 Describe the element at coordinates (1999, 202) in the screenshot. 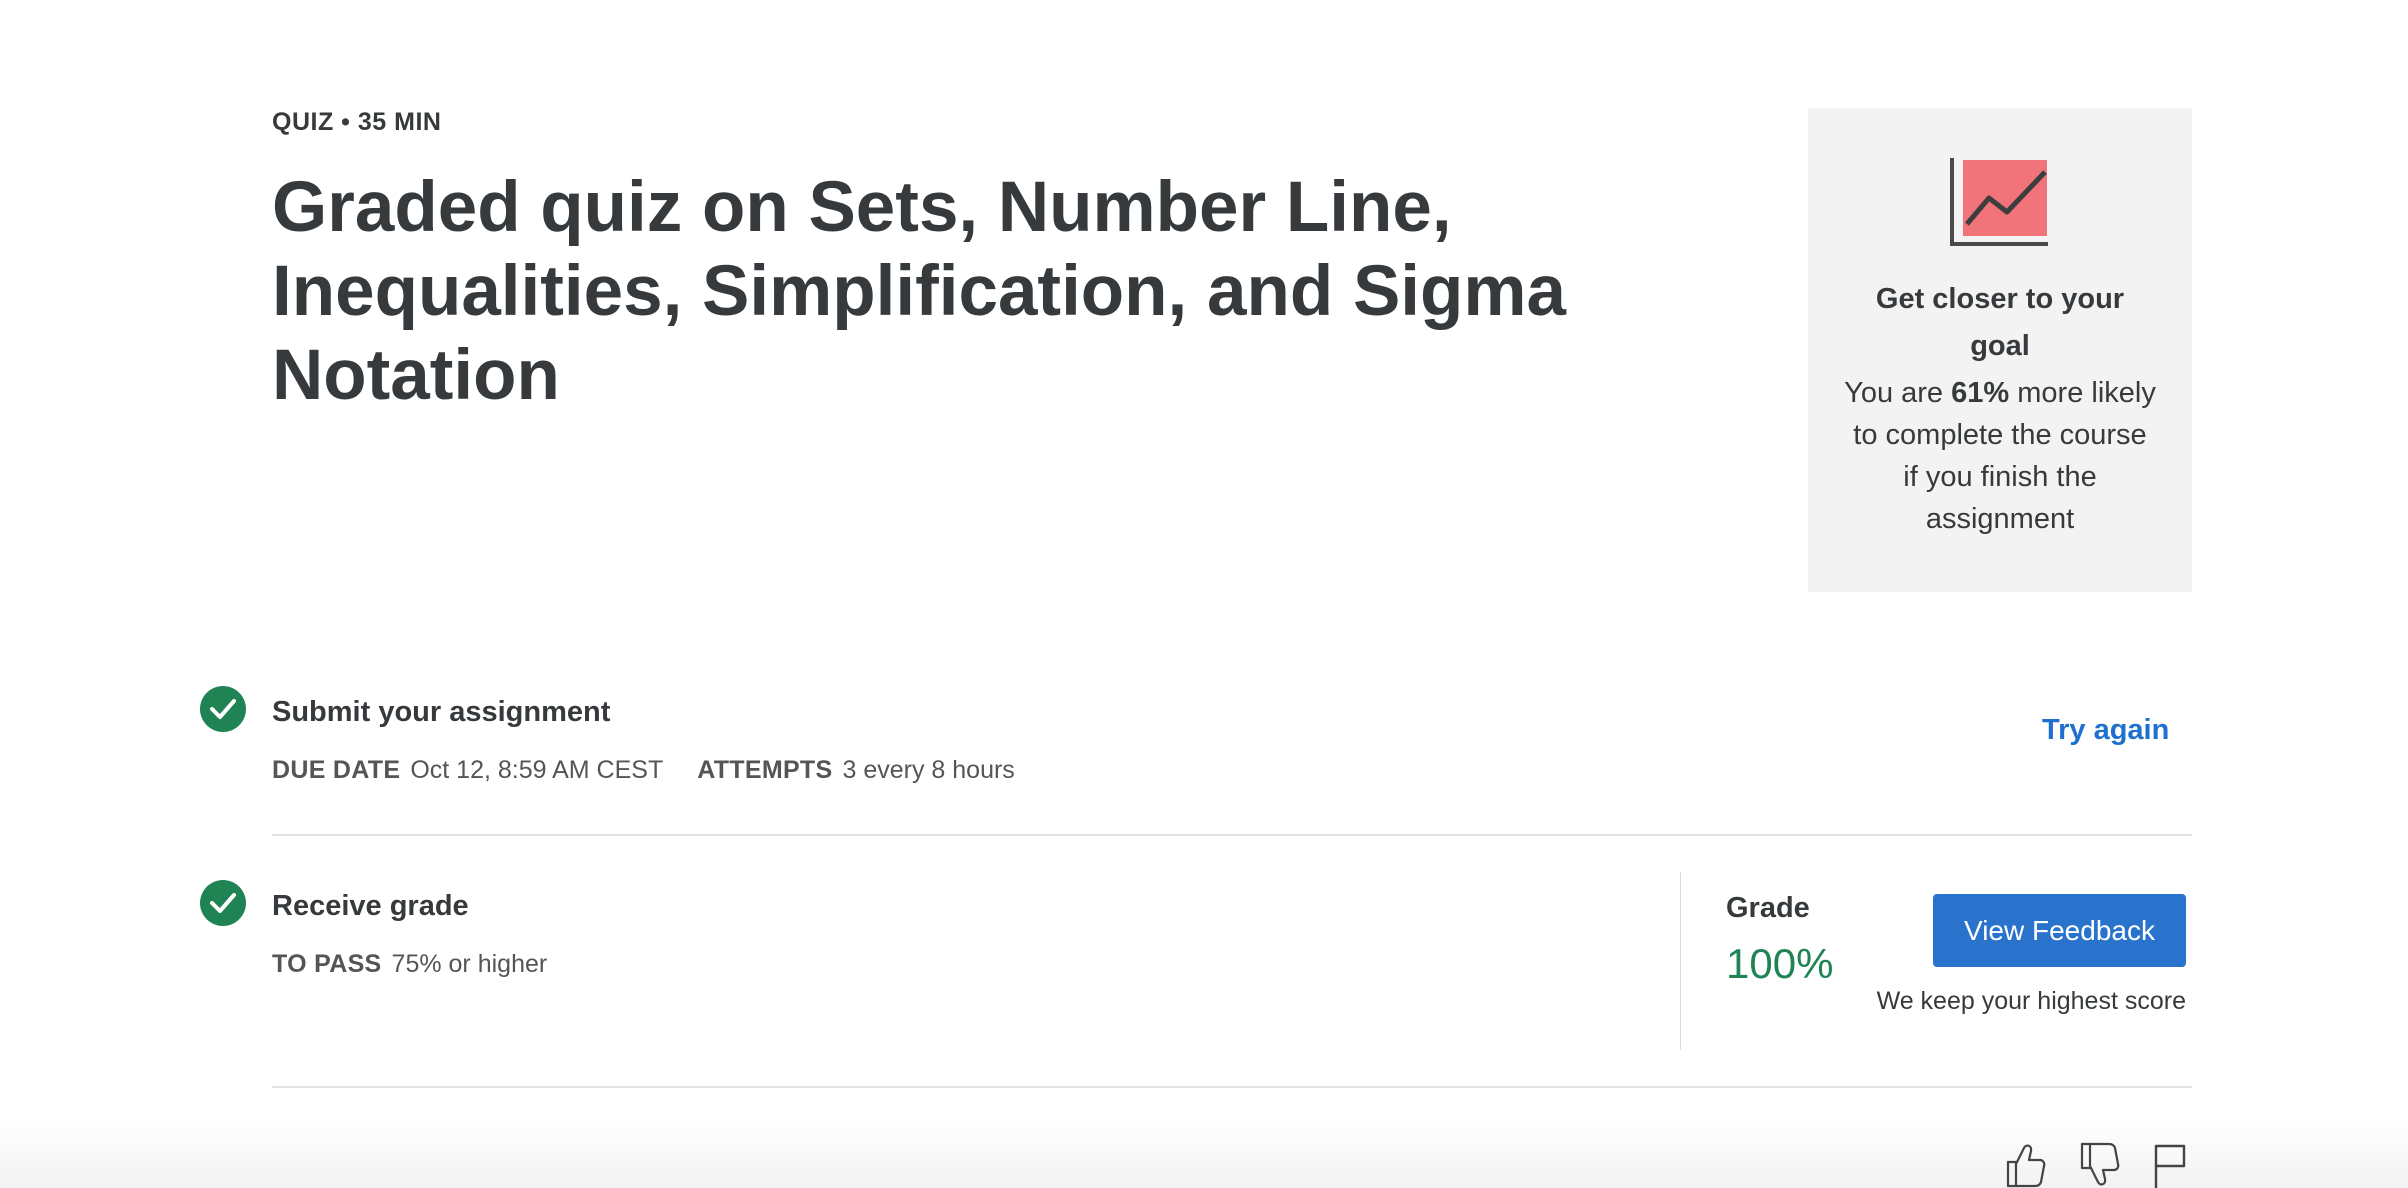

I see `chart-icon` at that location.